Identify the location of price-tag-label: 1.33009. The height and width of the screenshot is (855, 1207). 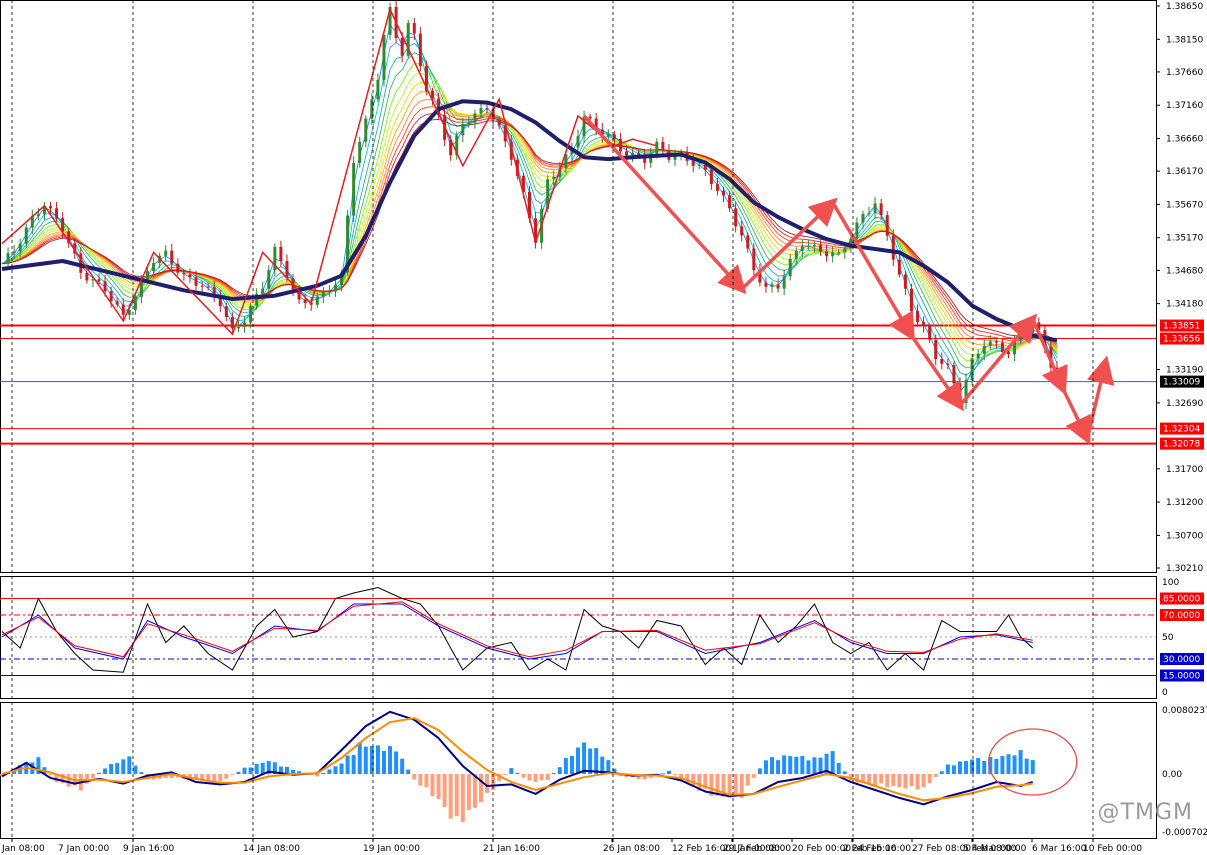
(1181, 383).